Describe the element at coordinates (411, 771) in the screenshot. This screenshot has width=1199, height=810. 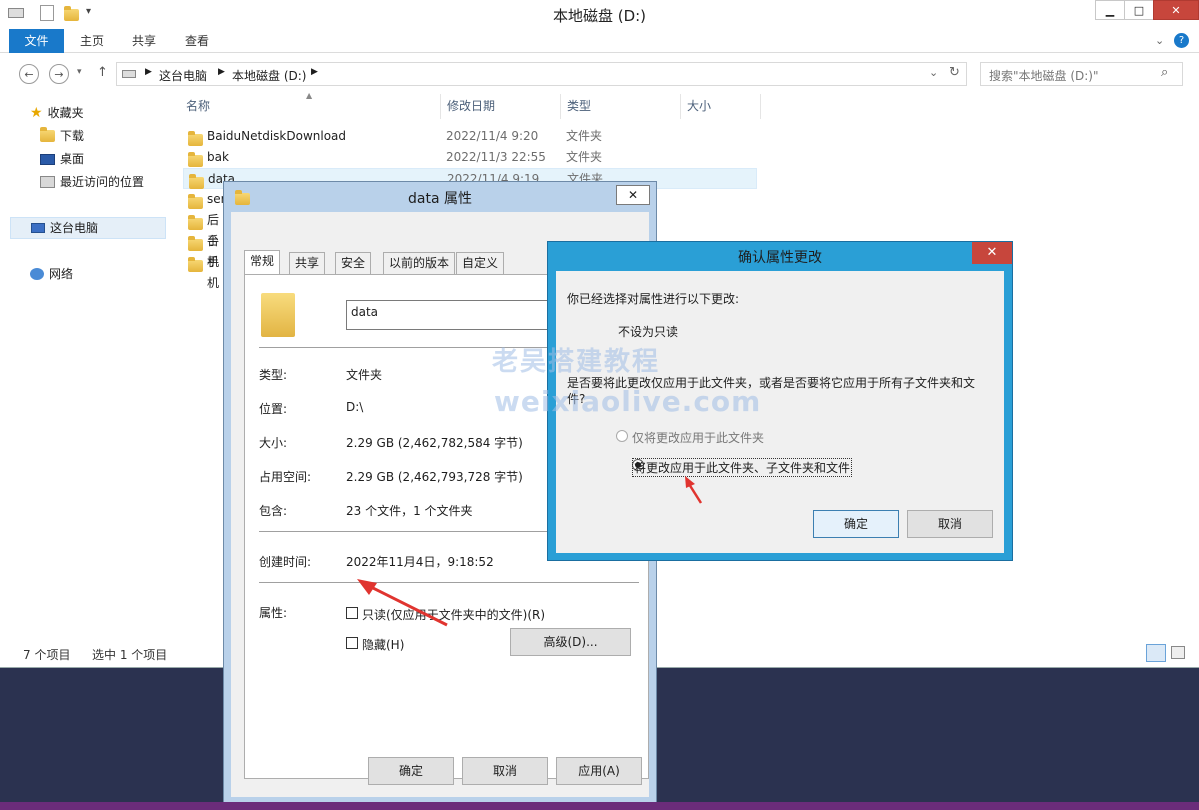
I see `ok-button: 确定` at that location.